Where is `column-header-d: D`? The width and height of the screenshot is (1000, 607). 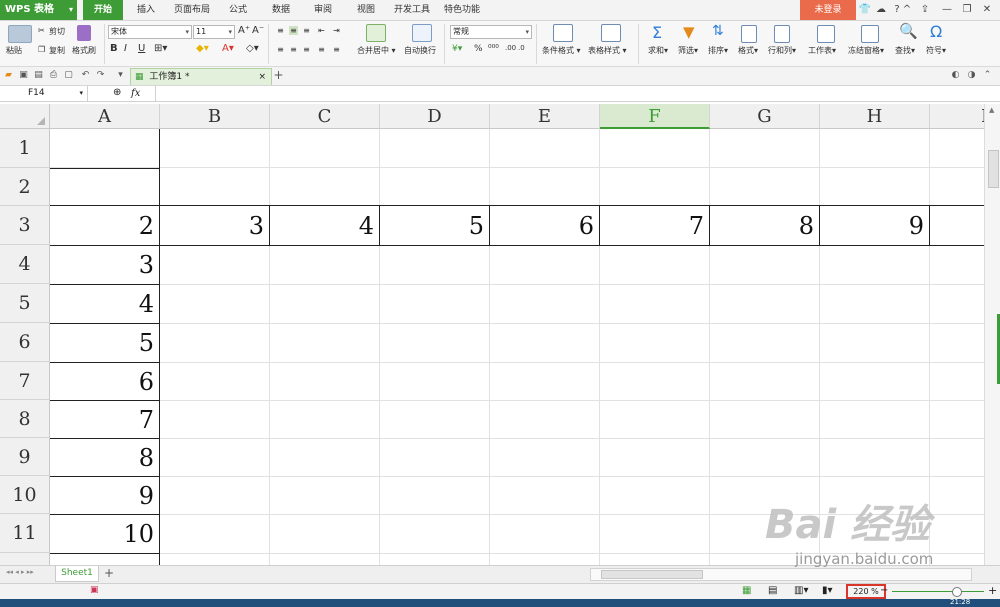
column-header-d: D is located at coordinates (435, 116).